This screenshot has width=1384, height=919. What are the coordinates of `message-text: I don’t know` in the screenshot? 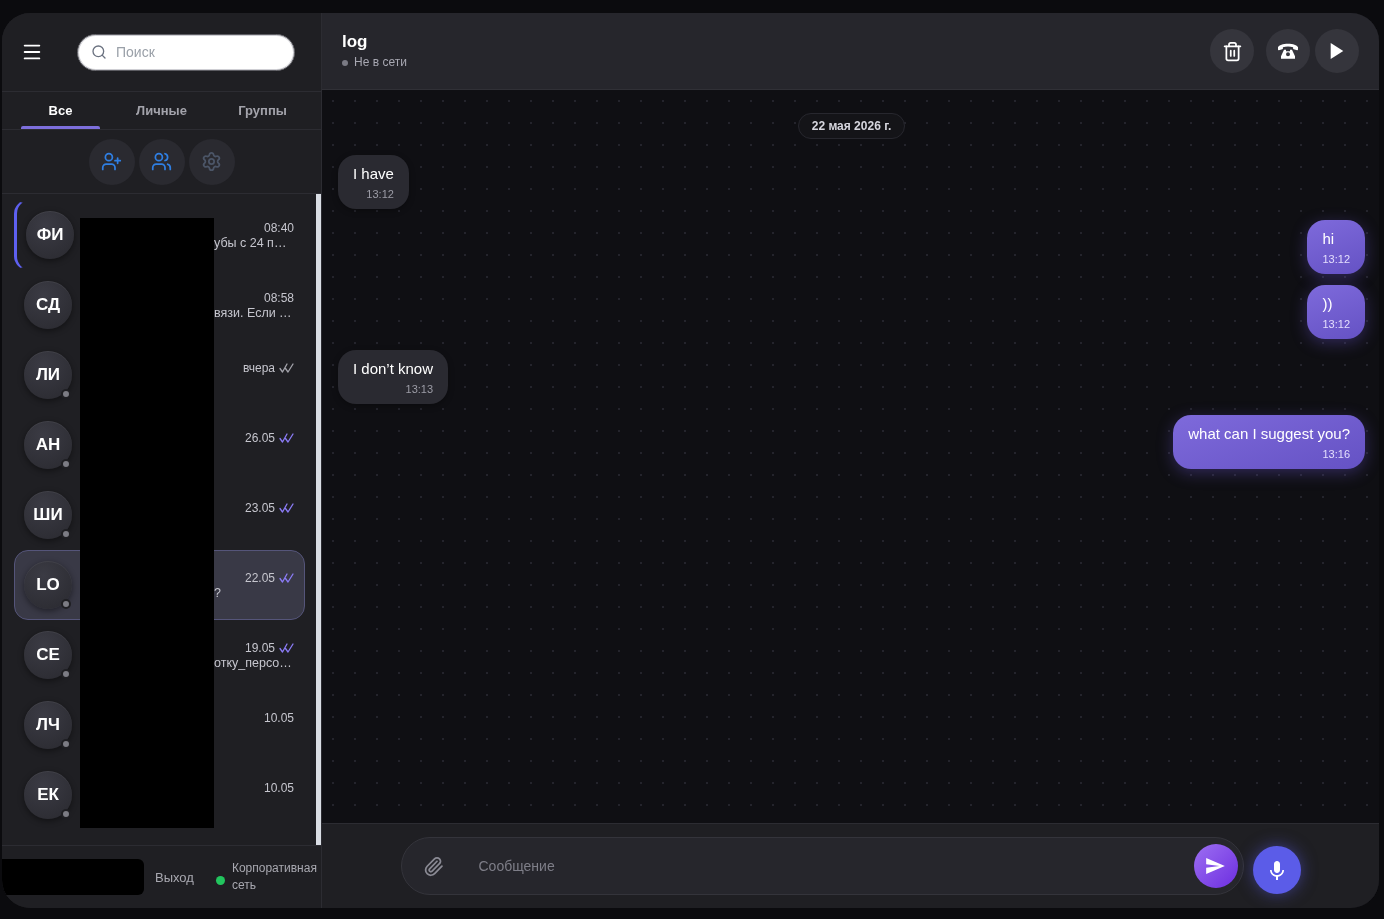 It's located at (393, 369).